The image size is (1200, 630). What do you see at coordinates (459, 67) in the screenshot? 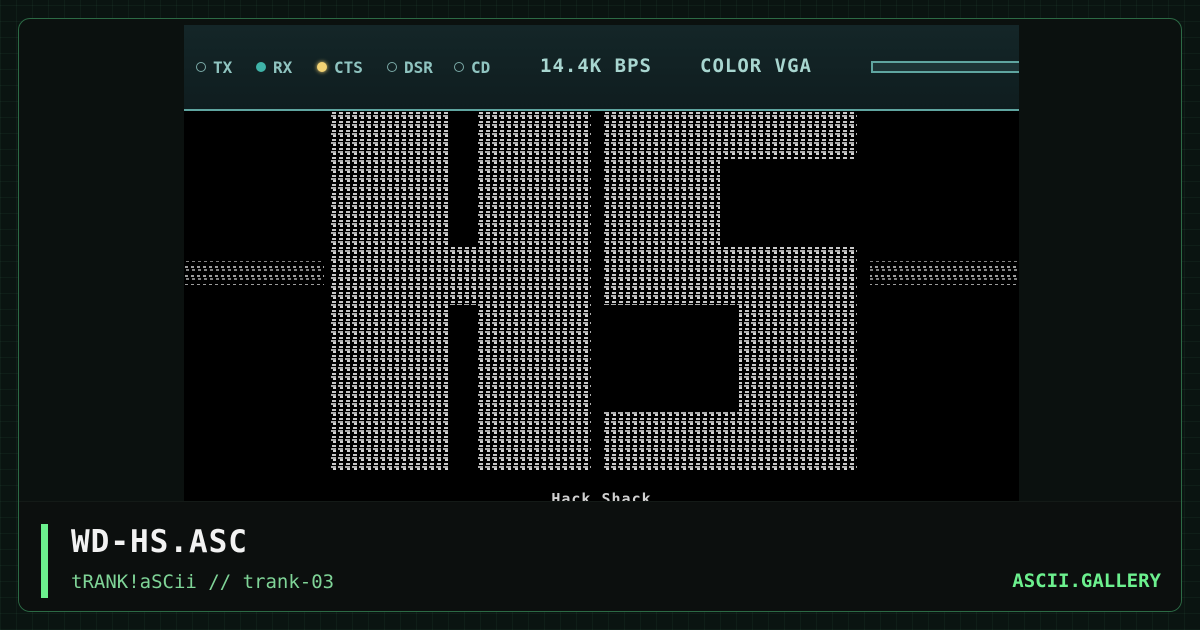
I see `cd-led-icon` at bounding box center [459, 67].